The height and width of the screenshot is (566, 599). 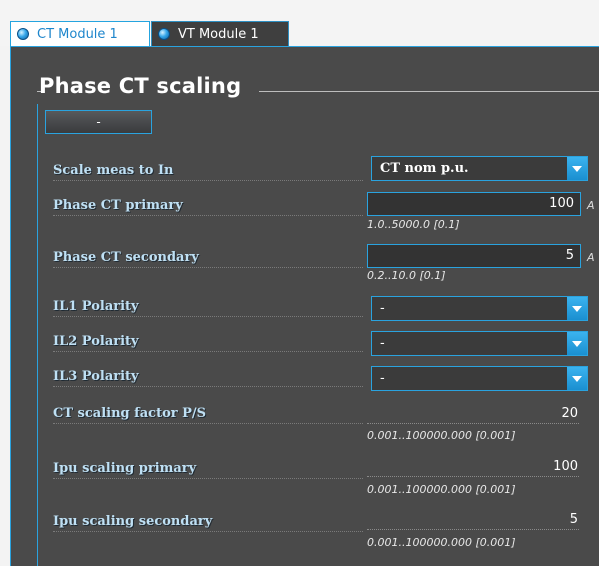 I want to click on ct-primary-range: 1.0..5000.0 [0.1], so click(x=413, y=224).